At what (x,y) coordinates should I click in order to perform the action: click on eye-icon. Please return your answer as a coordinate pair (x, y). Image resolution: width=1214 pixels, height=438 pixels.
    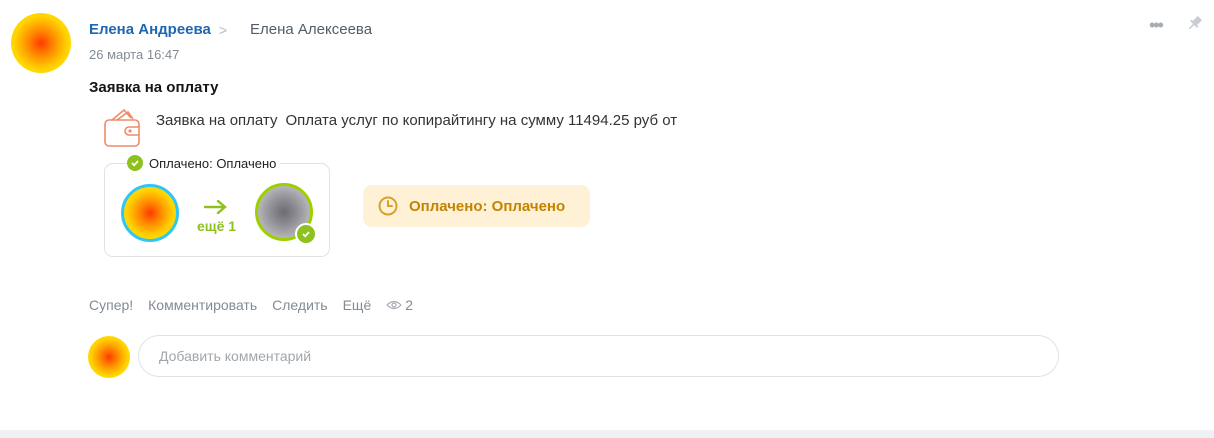
    Looking at the image, I should click on (394, 305).